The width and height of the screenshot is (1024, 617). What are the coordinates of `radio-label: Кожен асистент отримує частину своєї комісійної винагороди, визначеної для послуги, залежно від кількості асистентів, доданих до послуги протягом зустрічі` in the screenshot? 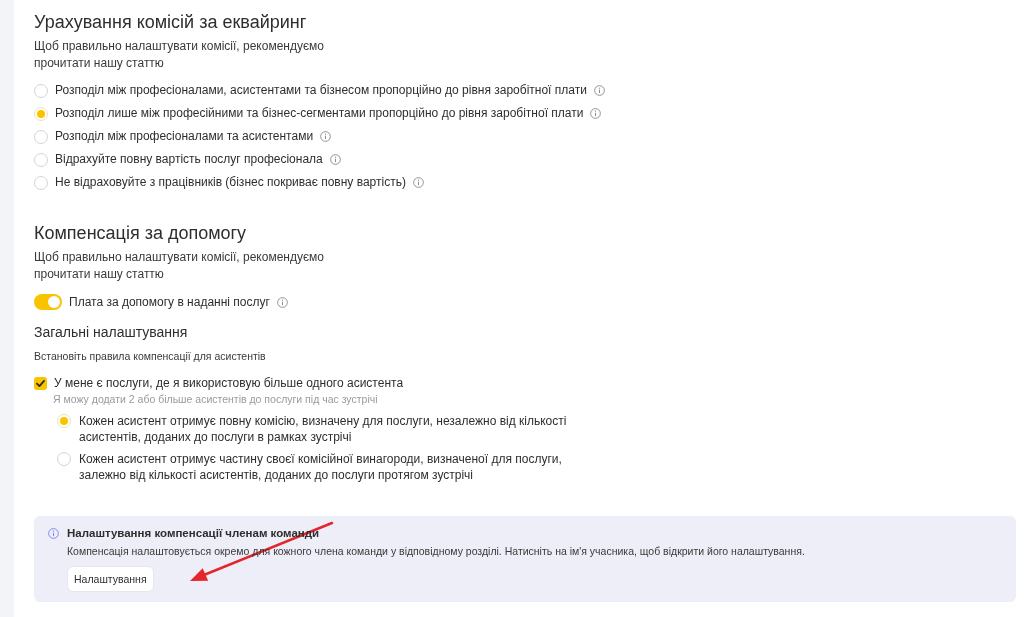 It's located at (321, 467).